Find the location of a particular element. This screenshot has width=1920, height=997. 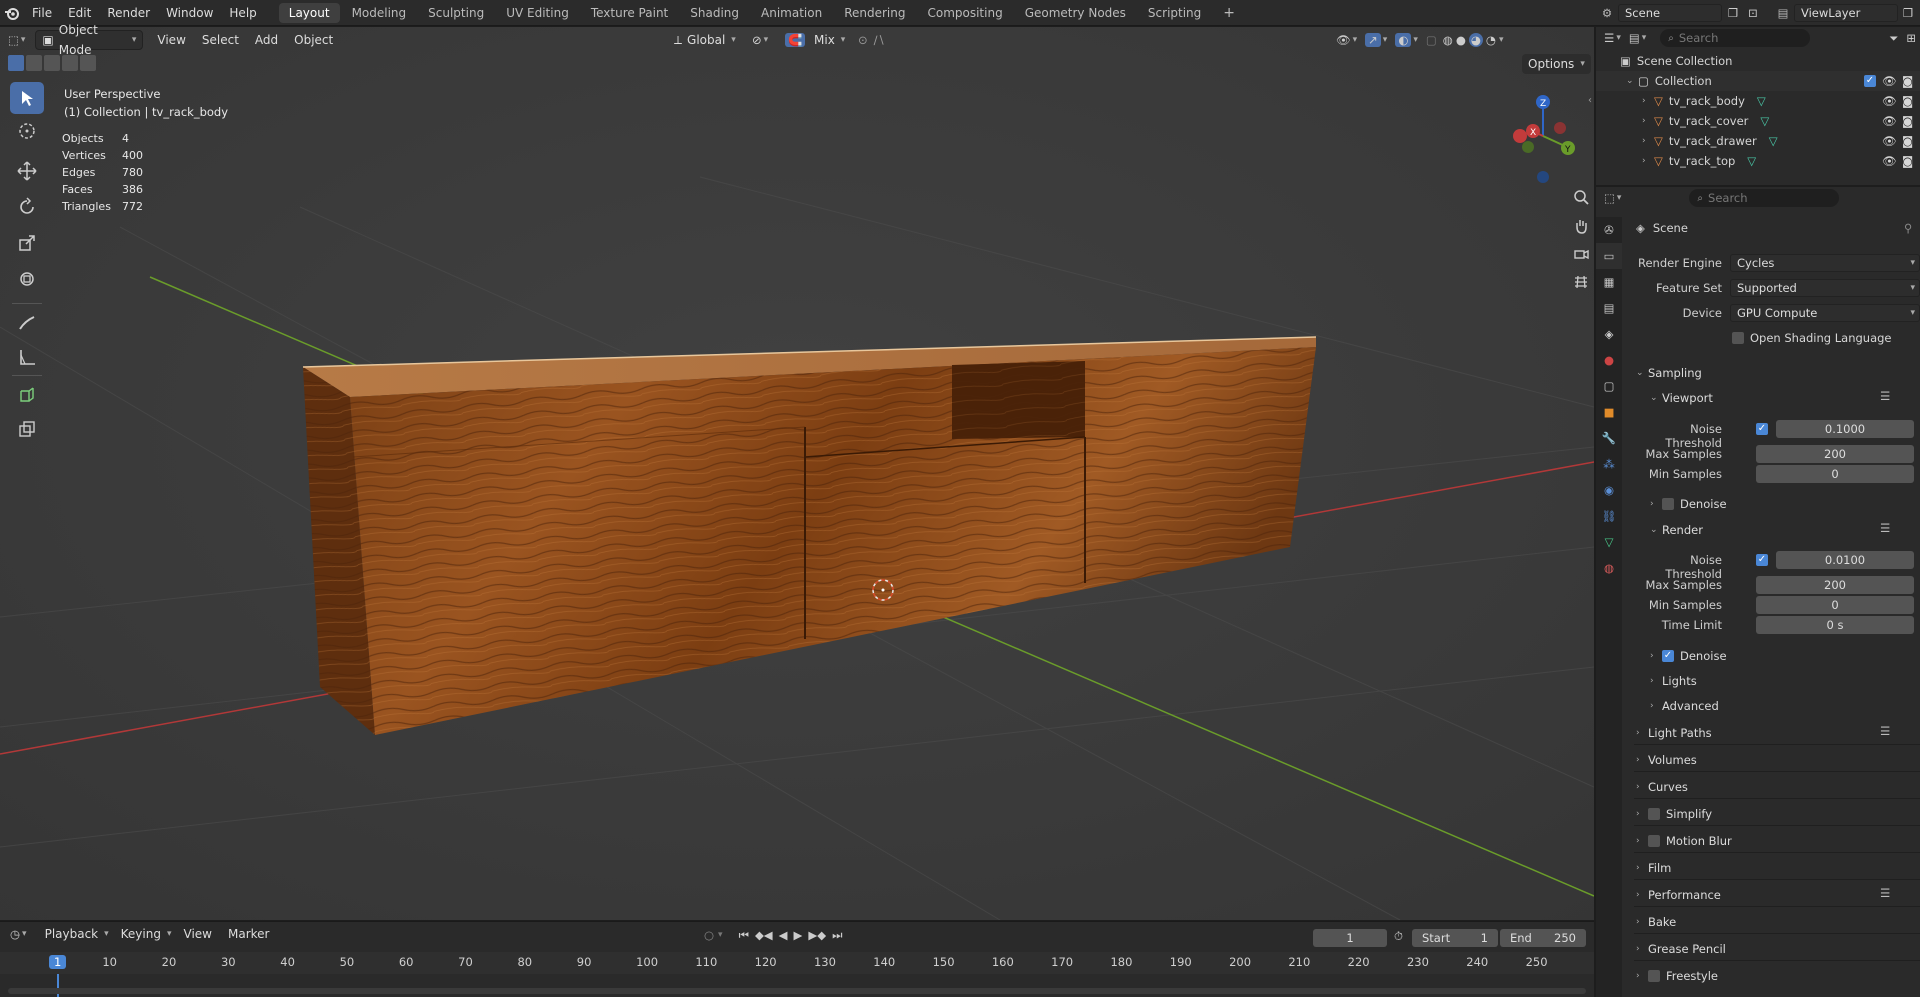

object-tab-icon: ■ is located at coordinates (1609, 412).